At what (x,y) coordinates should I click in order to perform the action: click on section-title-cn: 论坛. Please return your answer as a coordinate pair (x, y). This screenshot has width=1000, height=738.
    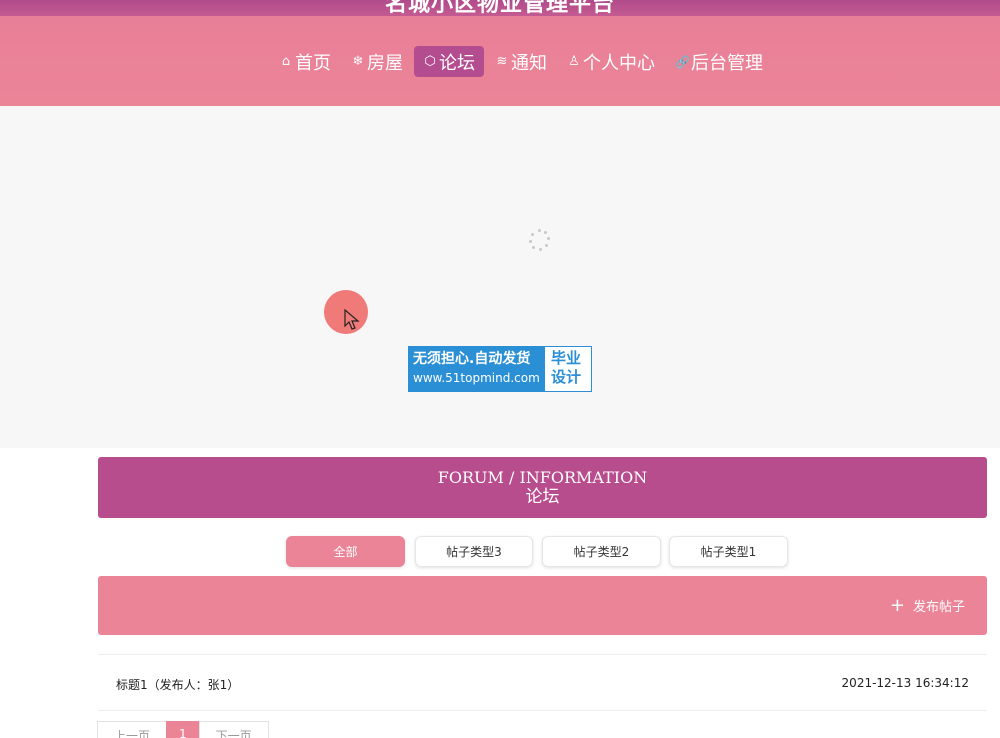
    Looking at the image, I should click on (542, 497).